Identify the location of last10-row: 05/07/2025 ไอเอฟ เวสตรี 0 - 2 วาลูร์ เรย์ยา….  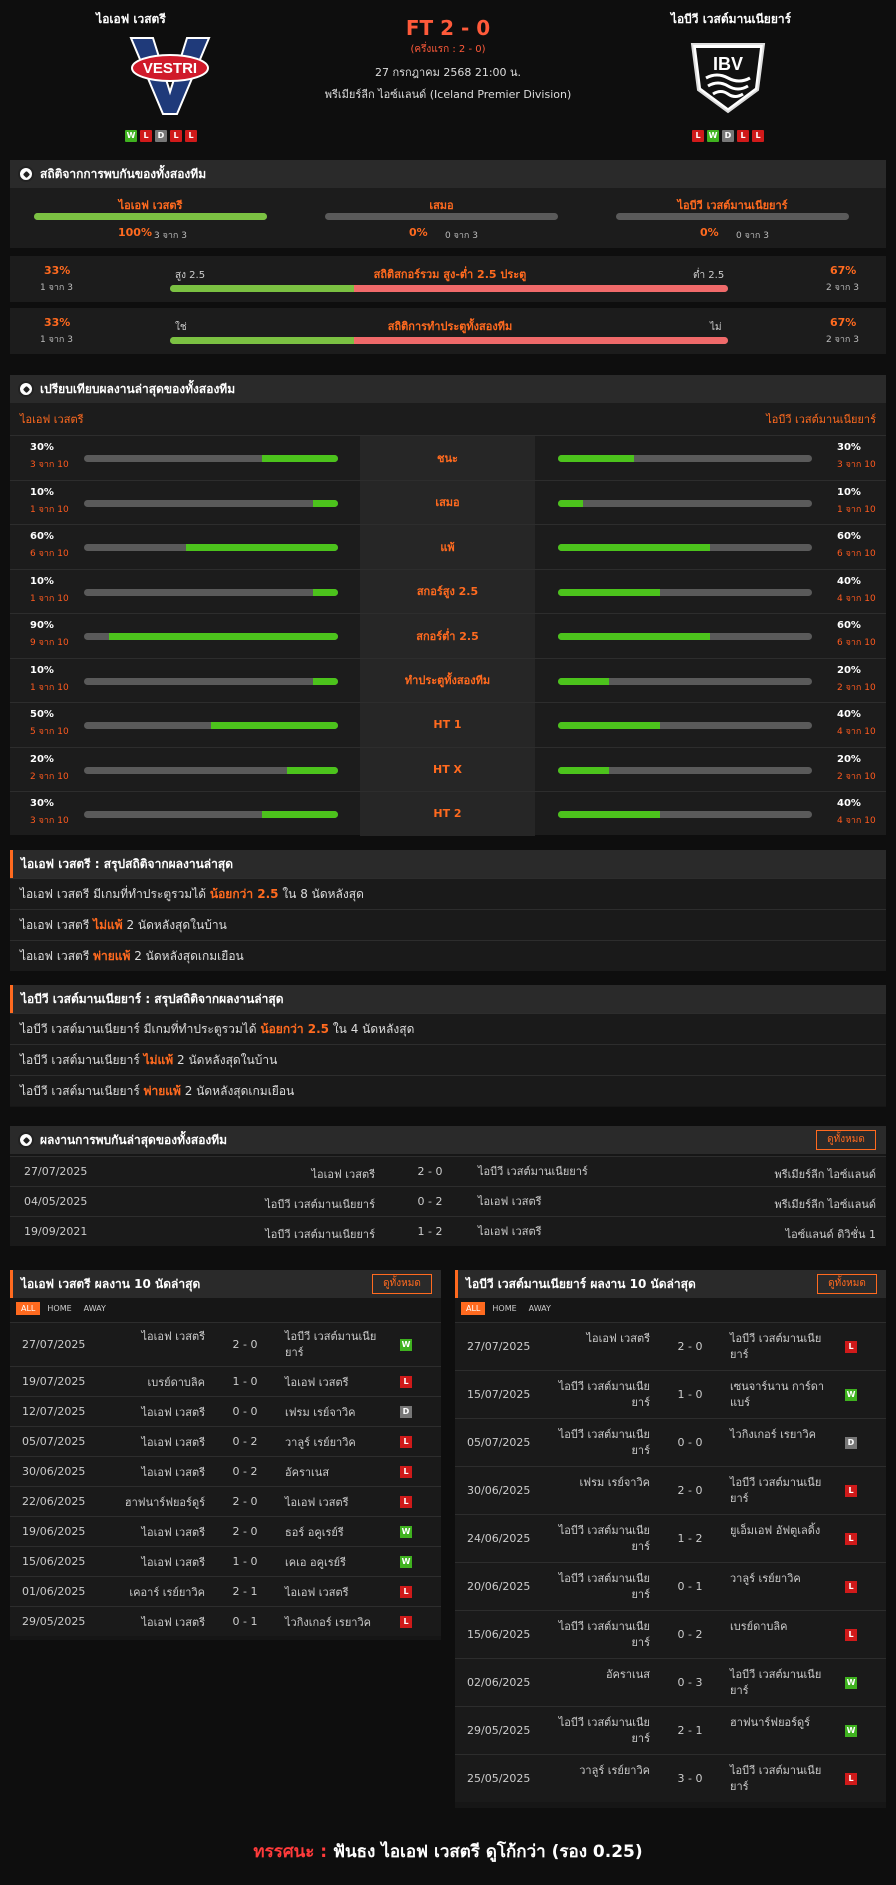
(225, 1441).